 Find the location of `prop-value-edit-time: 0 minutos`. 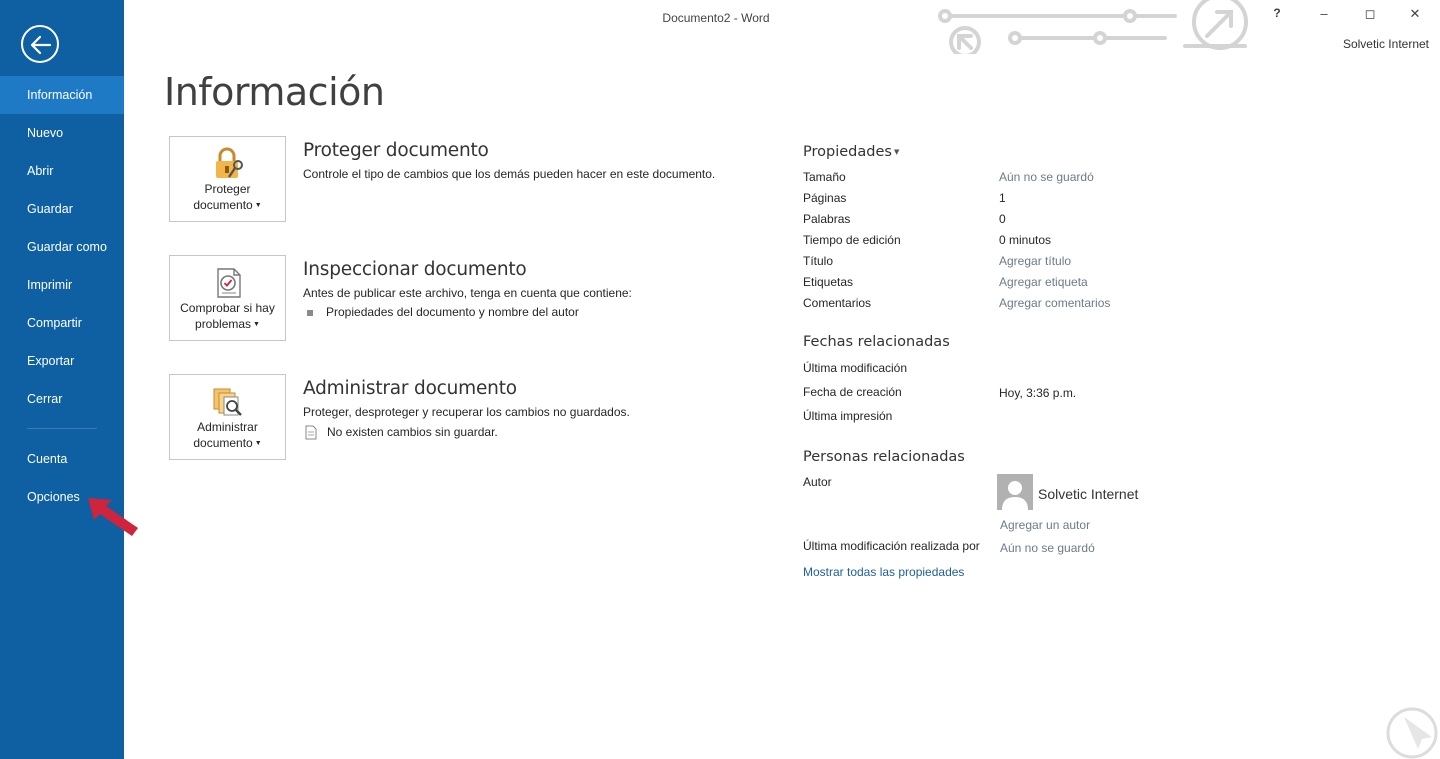

prop-value-edit-time: 0 minutos is located at coordinates (1025, 240).